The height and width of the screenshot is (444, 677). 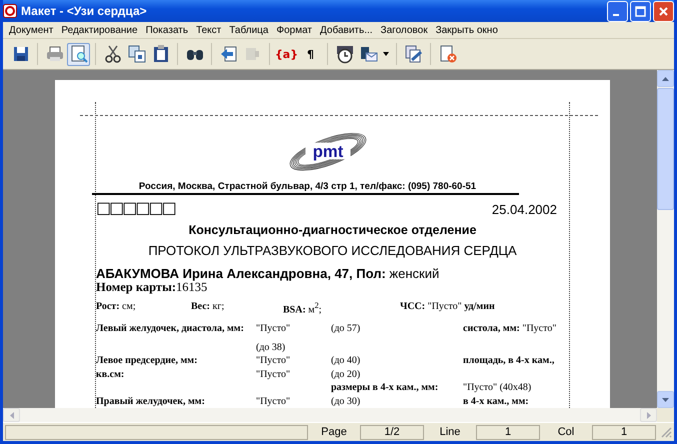 What do you see at coordinates (99, 30) in the screenshot?
I see `menu-item: Редактирование` at bounding box center [99, 30].